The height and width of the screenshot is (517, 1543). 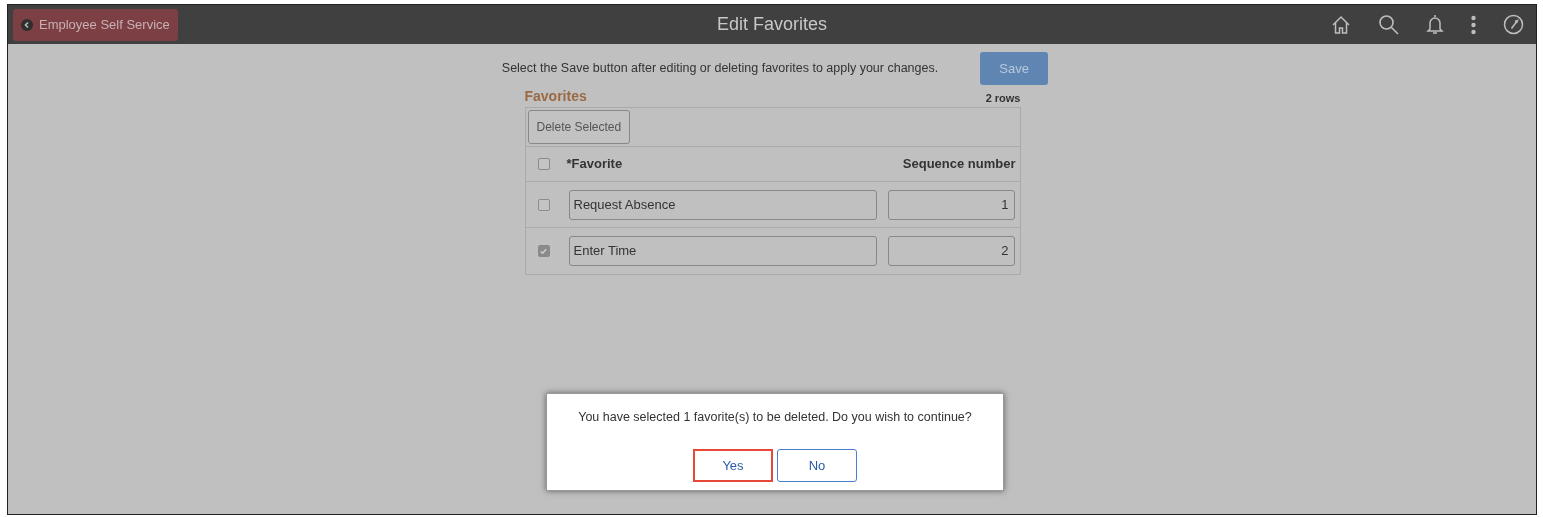 I want to click on checkmark-icon, so click(x=543, y=251).